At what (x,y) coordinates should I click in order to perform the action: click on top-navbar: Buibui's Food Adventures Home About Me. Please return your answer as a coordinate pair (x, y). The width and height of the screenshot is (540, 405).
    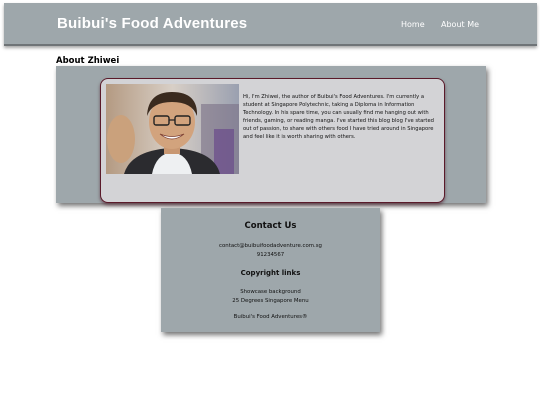
    Looking at the image, I should click on (270, 24).